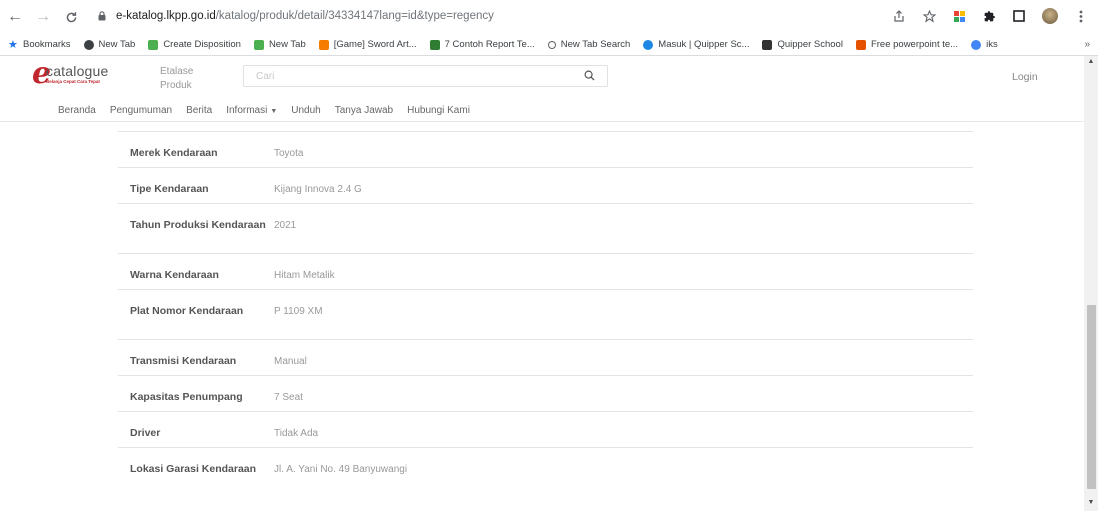 Image resolution: width=1098 pixels, height=511 pixels. What do you see at coordinates (298, 311) in the screenshot?
I see `spec-value: P 1109 XM` at bounding box center [298, 311].